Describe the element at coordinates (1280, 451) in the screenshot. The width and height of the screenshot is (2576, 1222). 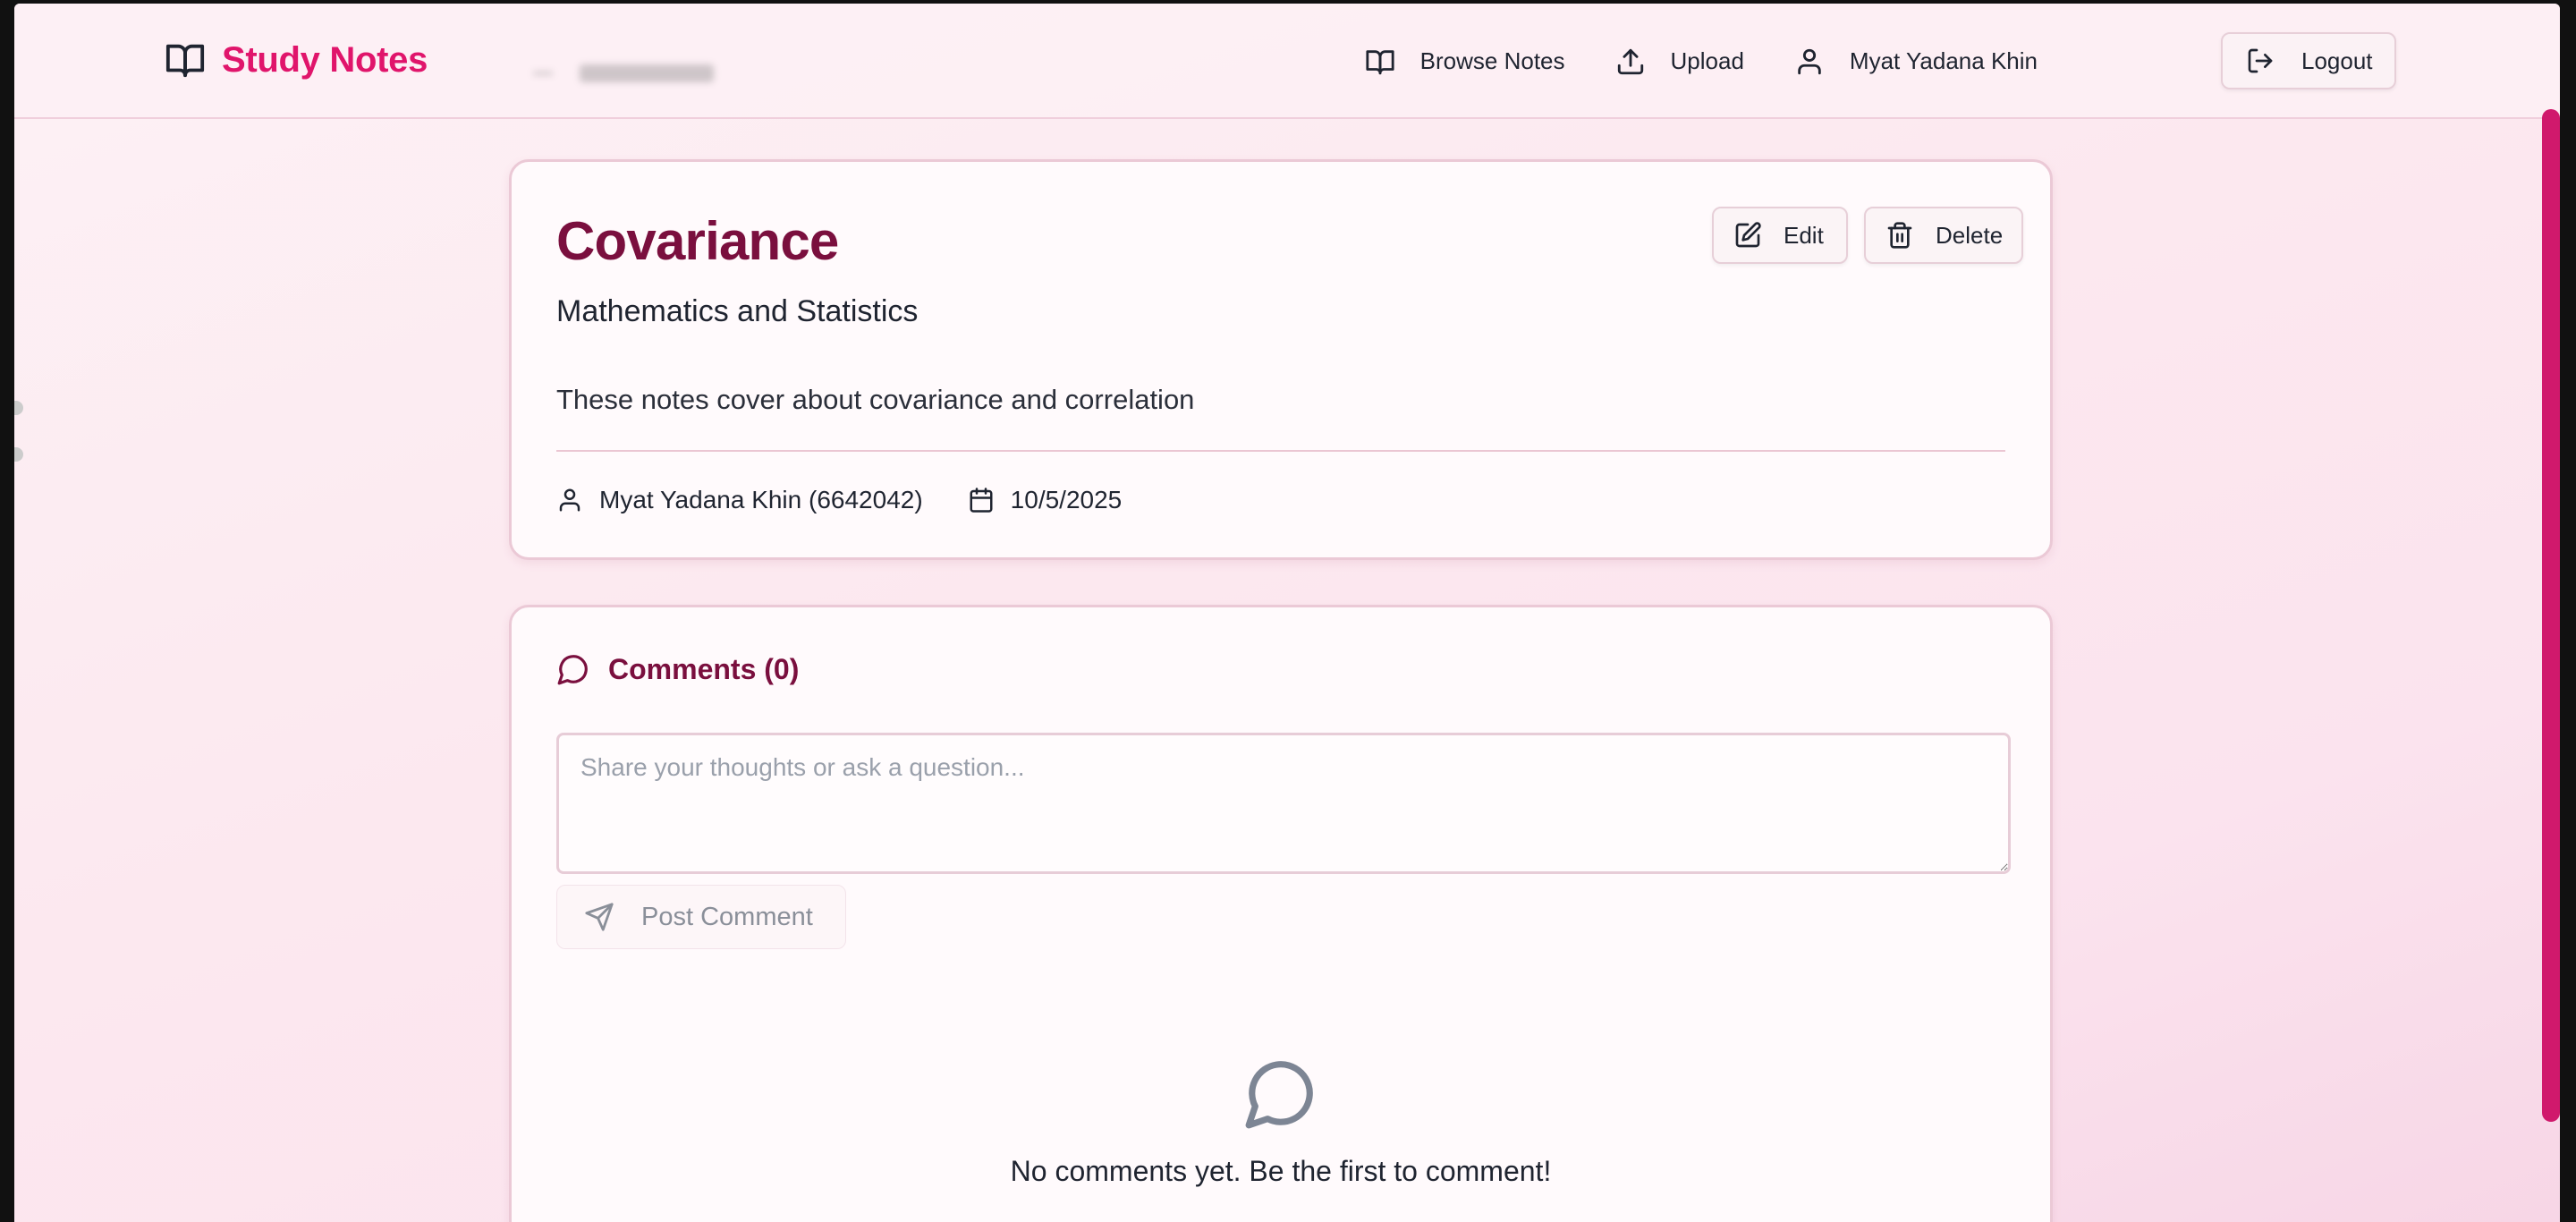
I see `divider` at that location.